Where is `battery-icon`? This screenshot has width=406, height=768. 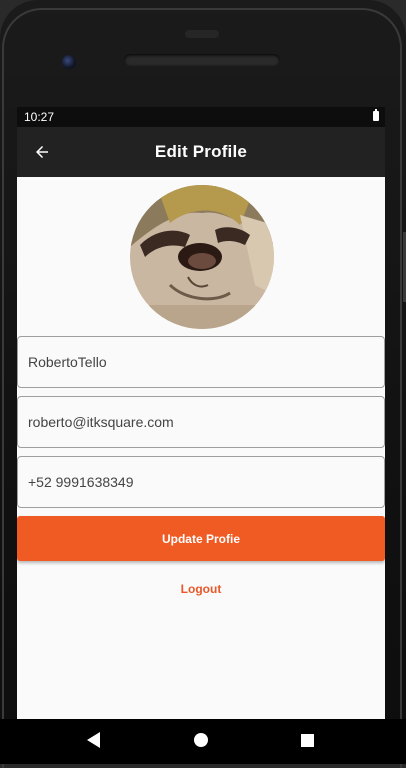
battery-icon is located at coordinates (376, 115).